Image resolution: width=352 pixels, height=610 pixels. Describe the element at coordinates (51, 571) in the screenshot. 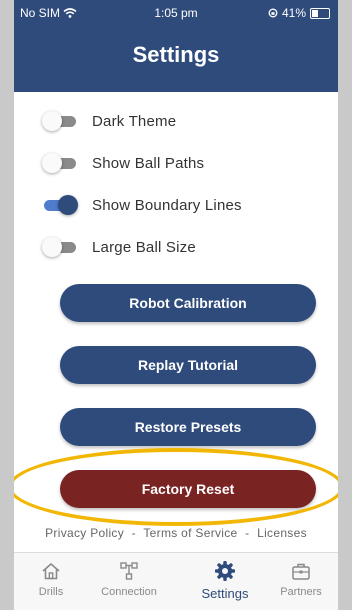

I see `home-icon` at that location.